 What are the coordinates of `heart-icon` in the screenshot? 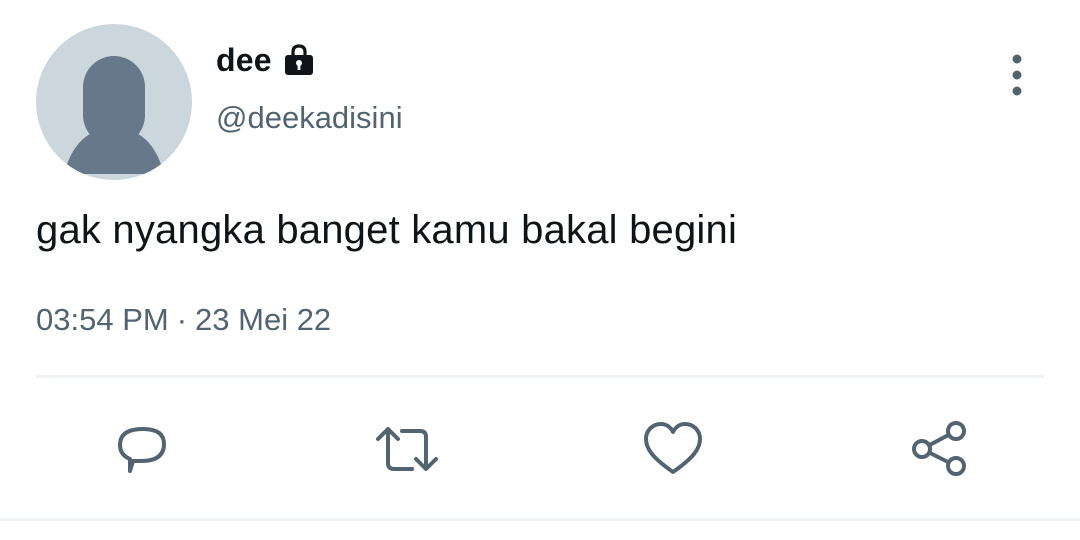 It's located at (673, 448).